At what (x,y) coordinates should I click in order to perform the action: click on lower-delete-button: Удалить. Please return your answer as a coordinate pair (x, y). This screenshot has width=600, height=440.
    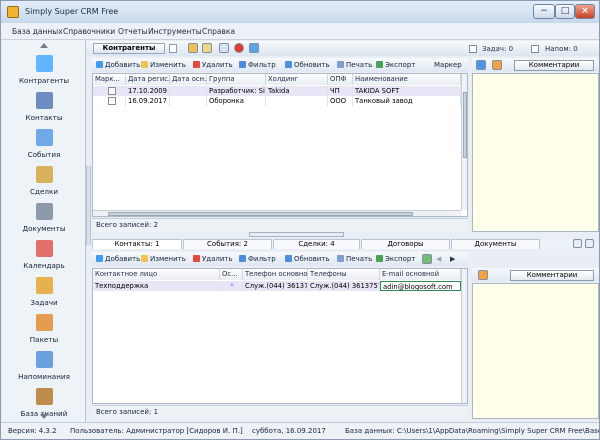
    Looking at the image, I should click on (213, 259).